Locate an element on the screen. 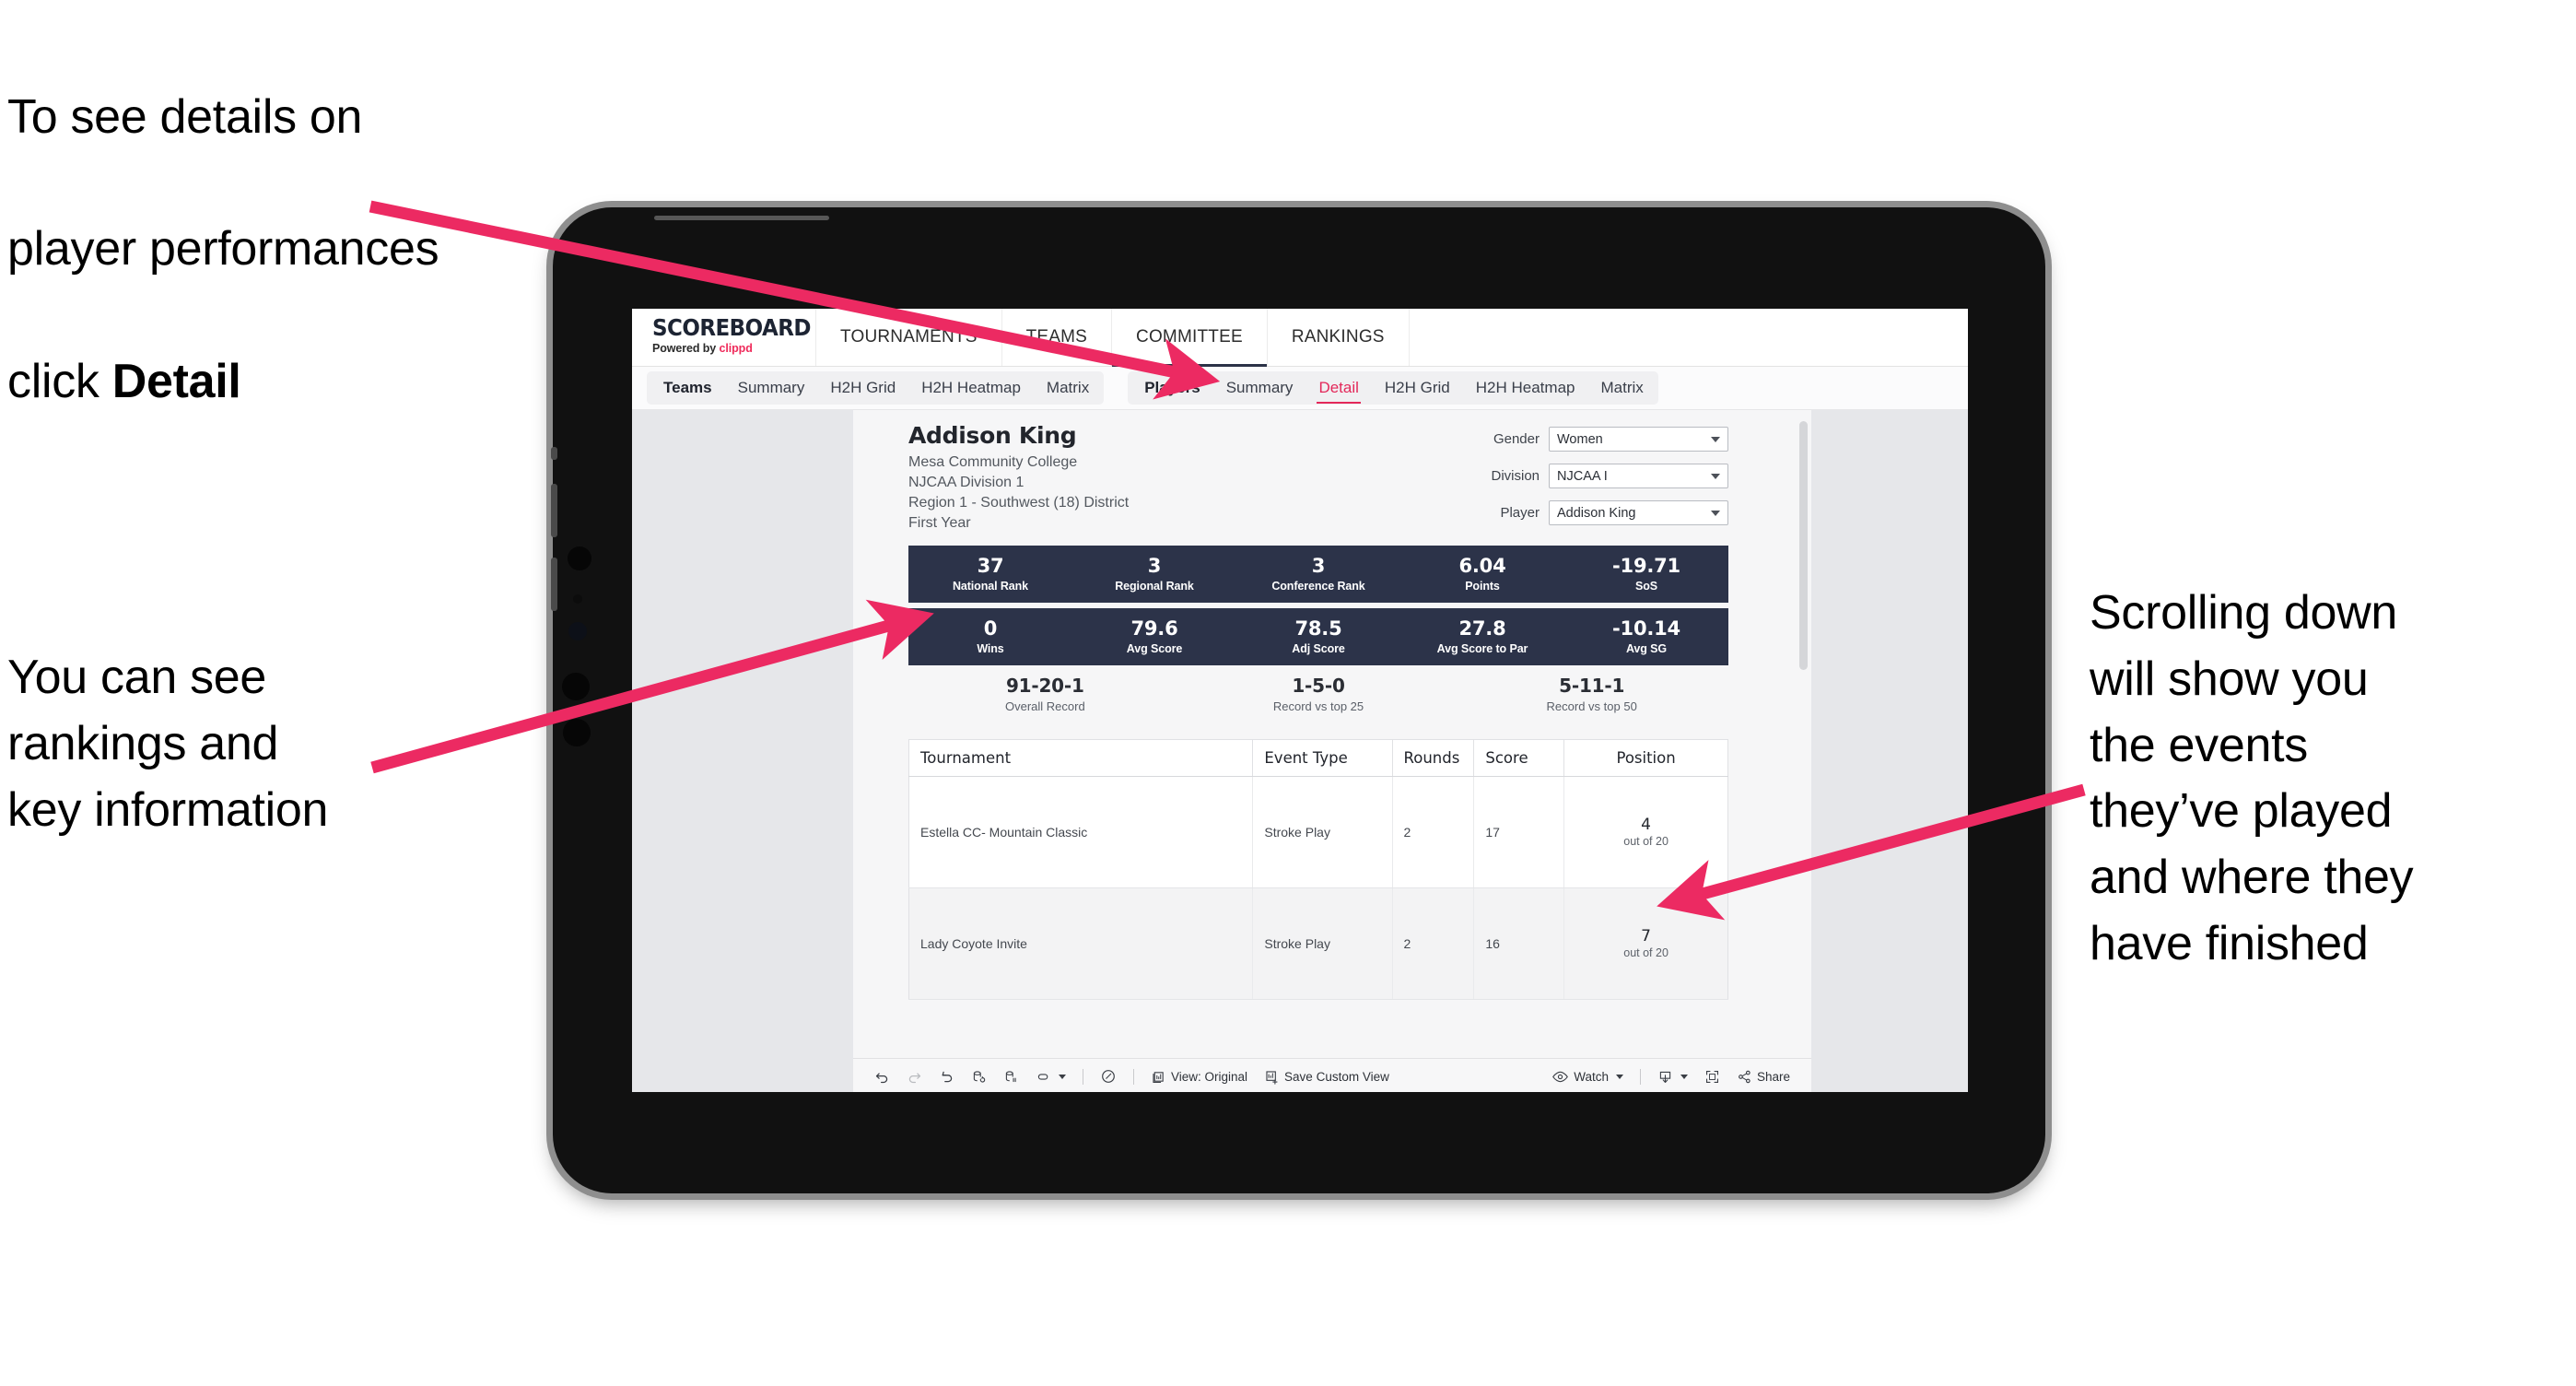 Image resolution: width=2576 pixels, height=1386 pixels. record-label-top-50: Record vs top 50 is located at coordinates (1591, 706).